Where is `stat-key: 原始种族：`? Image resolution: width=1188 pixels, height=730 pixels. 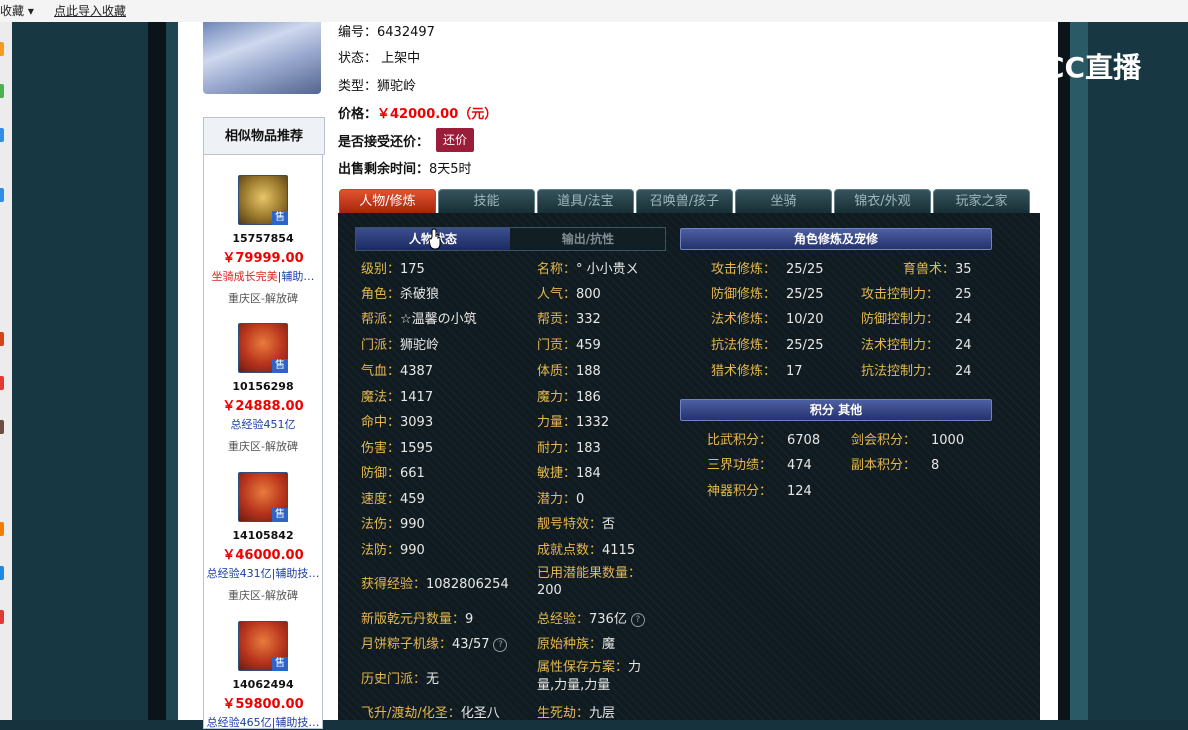 stat-key: 原始种族： is located at coordinates (570, 644).